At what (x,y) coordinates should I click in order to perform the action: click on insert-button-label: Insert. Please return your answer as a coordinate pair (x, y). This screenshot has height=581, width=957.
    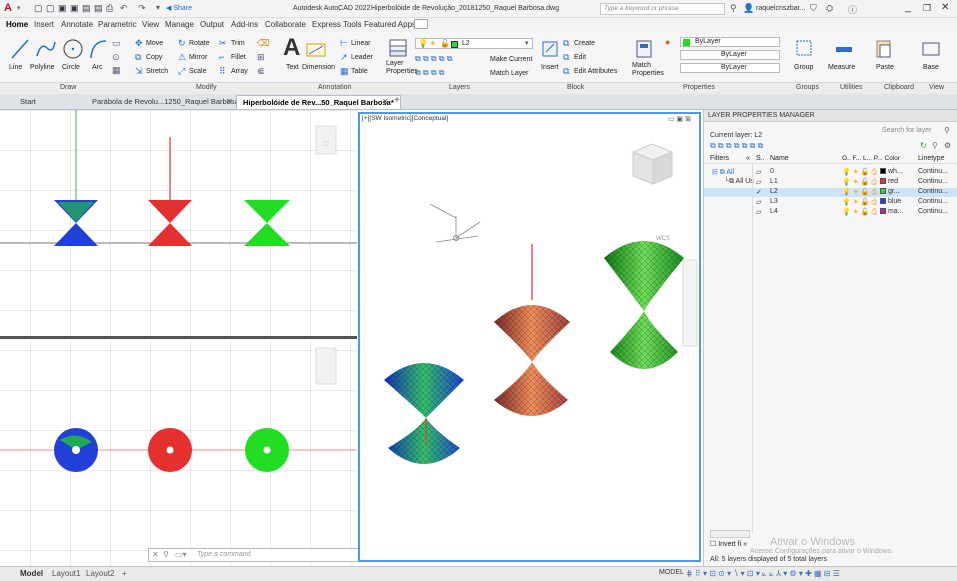
    Looking at the image, I should click on (550, 67).